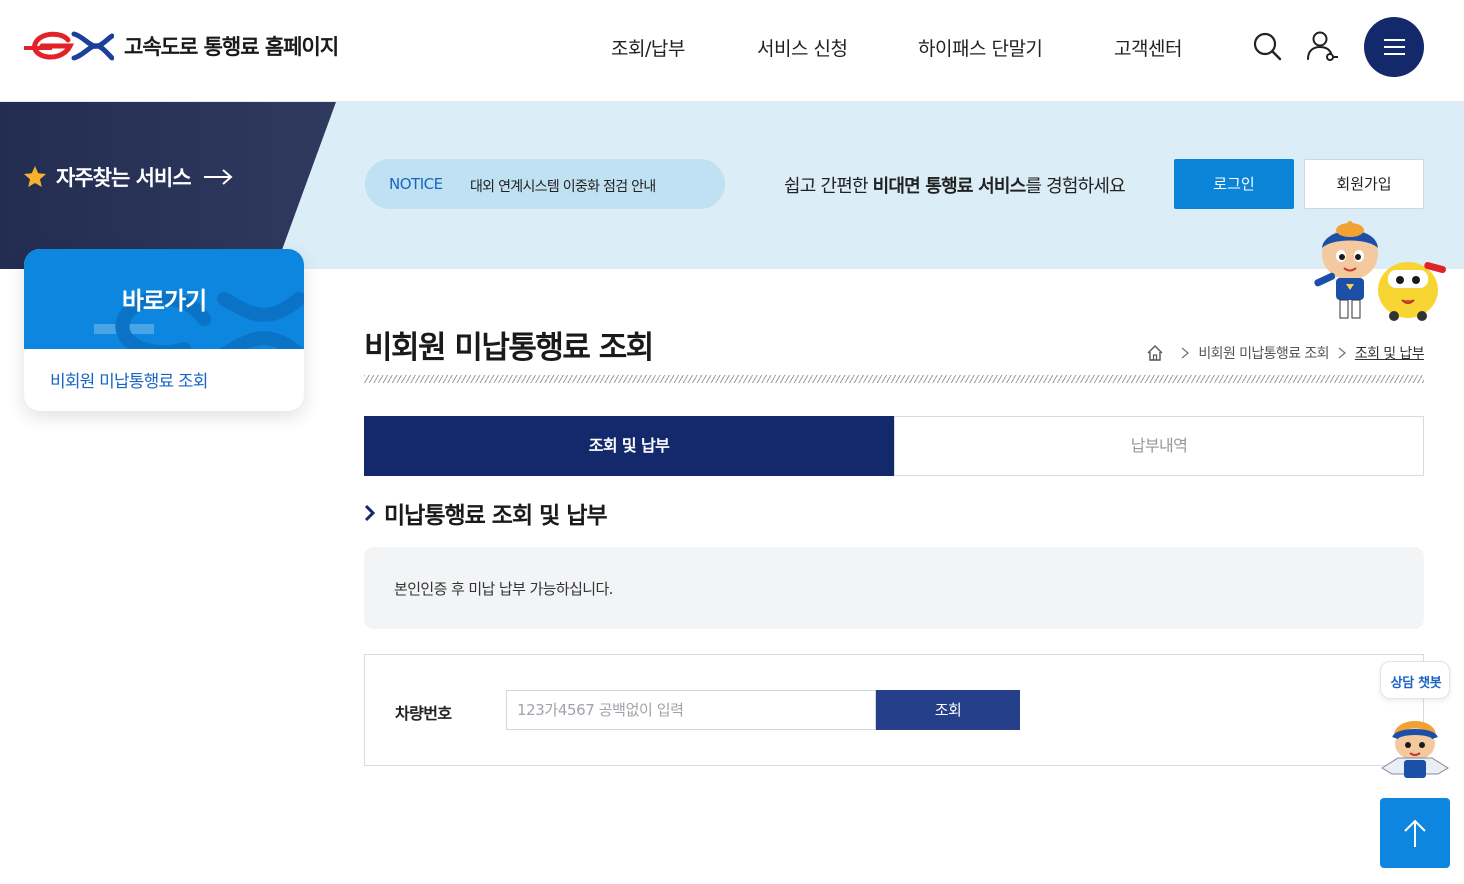 The width and height of the screenshot is (1464, 884). I want to click on chatbot-bubble: 상담 챗봇, so click(1415, 680).